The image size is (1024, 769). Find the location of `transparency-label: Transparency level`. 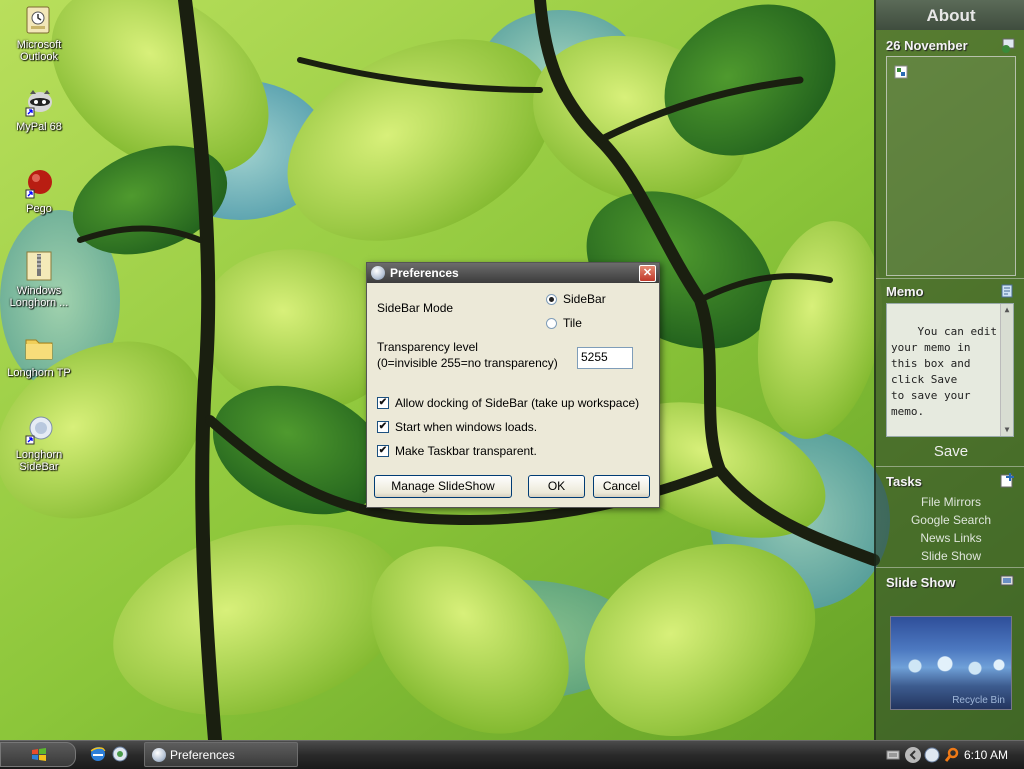

transparency-label: Transparency level is located at coordinates (427, 347).